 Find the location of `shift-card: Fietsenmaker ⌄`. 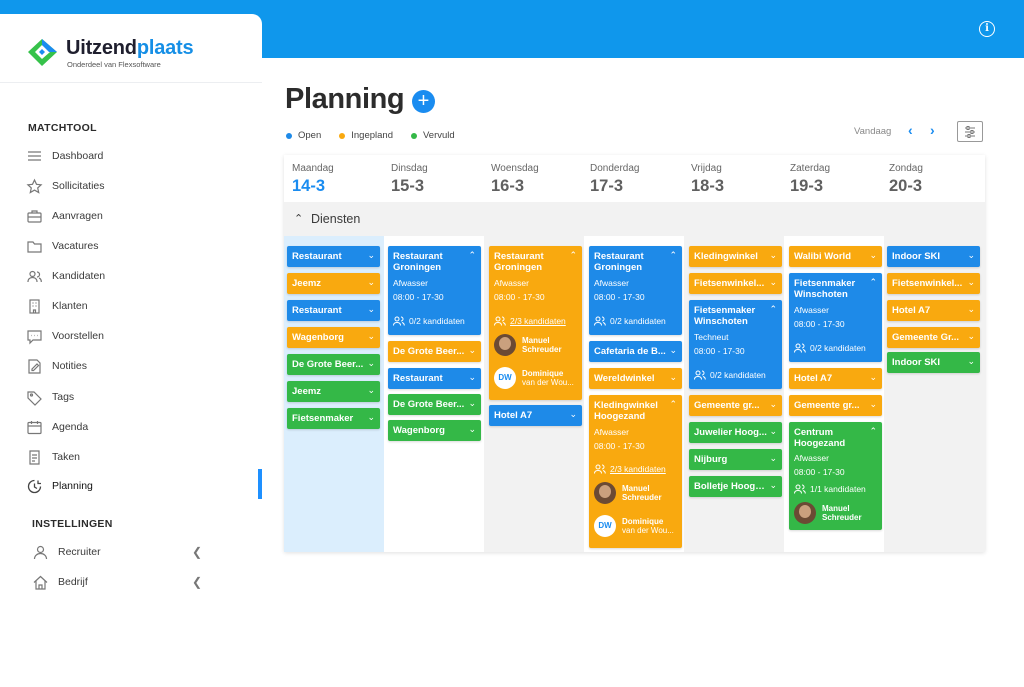

shift-card: Fietsenmaker ⌄ is located at coordinates (333, 418).